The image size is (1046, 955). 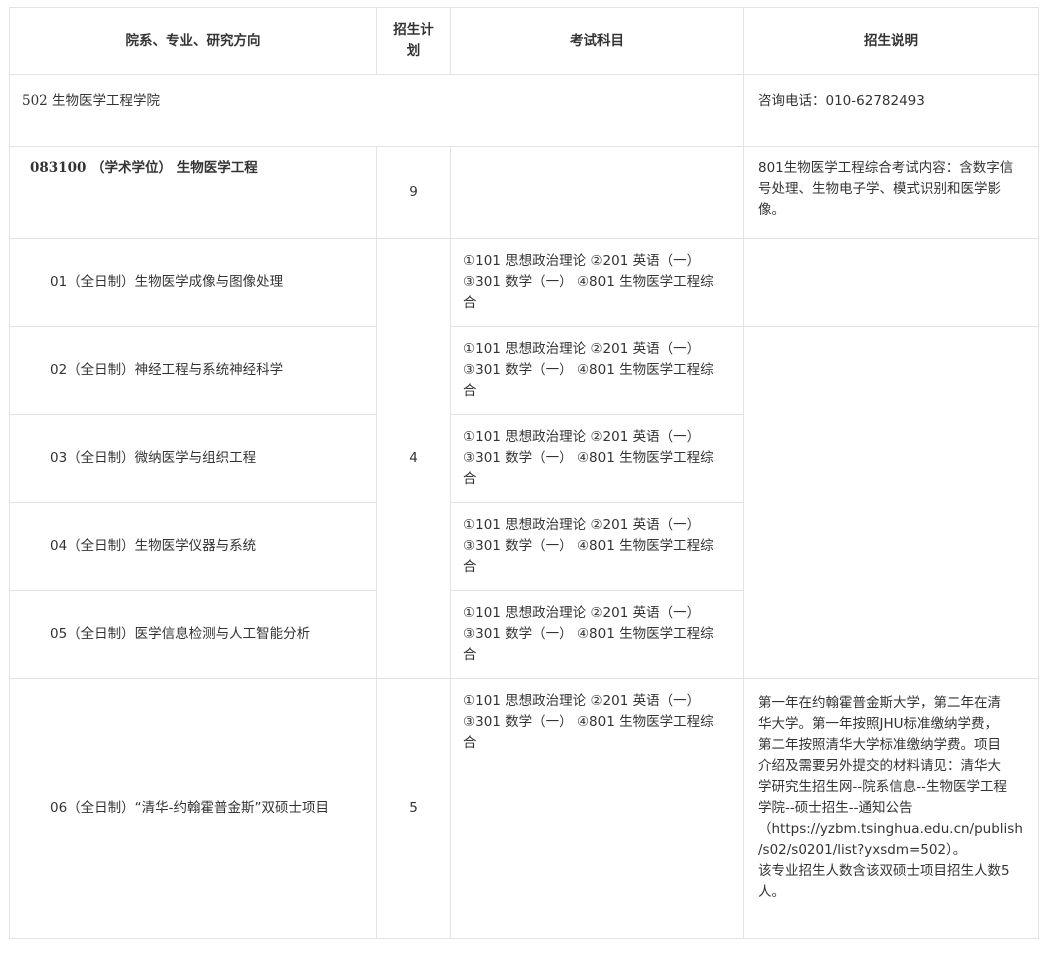 I want to click on note-line: （https://yzbm.tsinghua.edu.cn/publish, so click(x=890, y=829).